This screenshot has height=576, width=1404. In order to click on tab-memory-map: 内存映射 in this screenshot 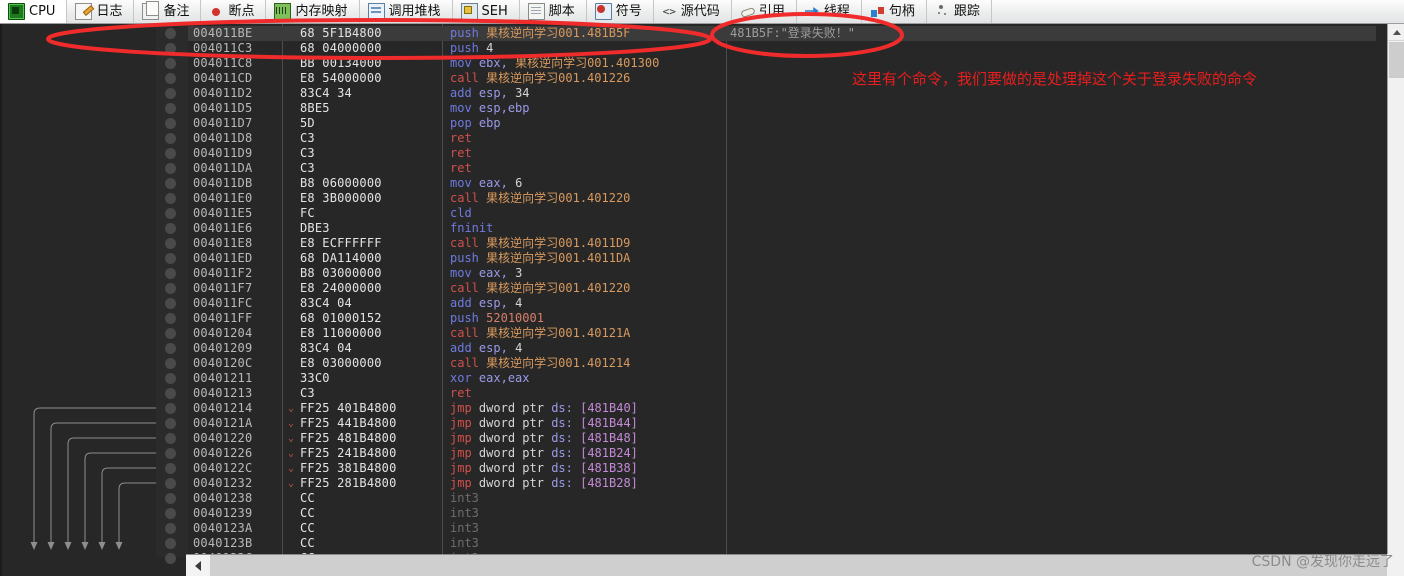, I will do `click(313, 11)`.